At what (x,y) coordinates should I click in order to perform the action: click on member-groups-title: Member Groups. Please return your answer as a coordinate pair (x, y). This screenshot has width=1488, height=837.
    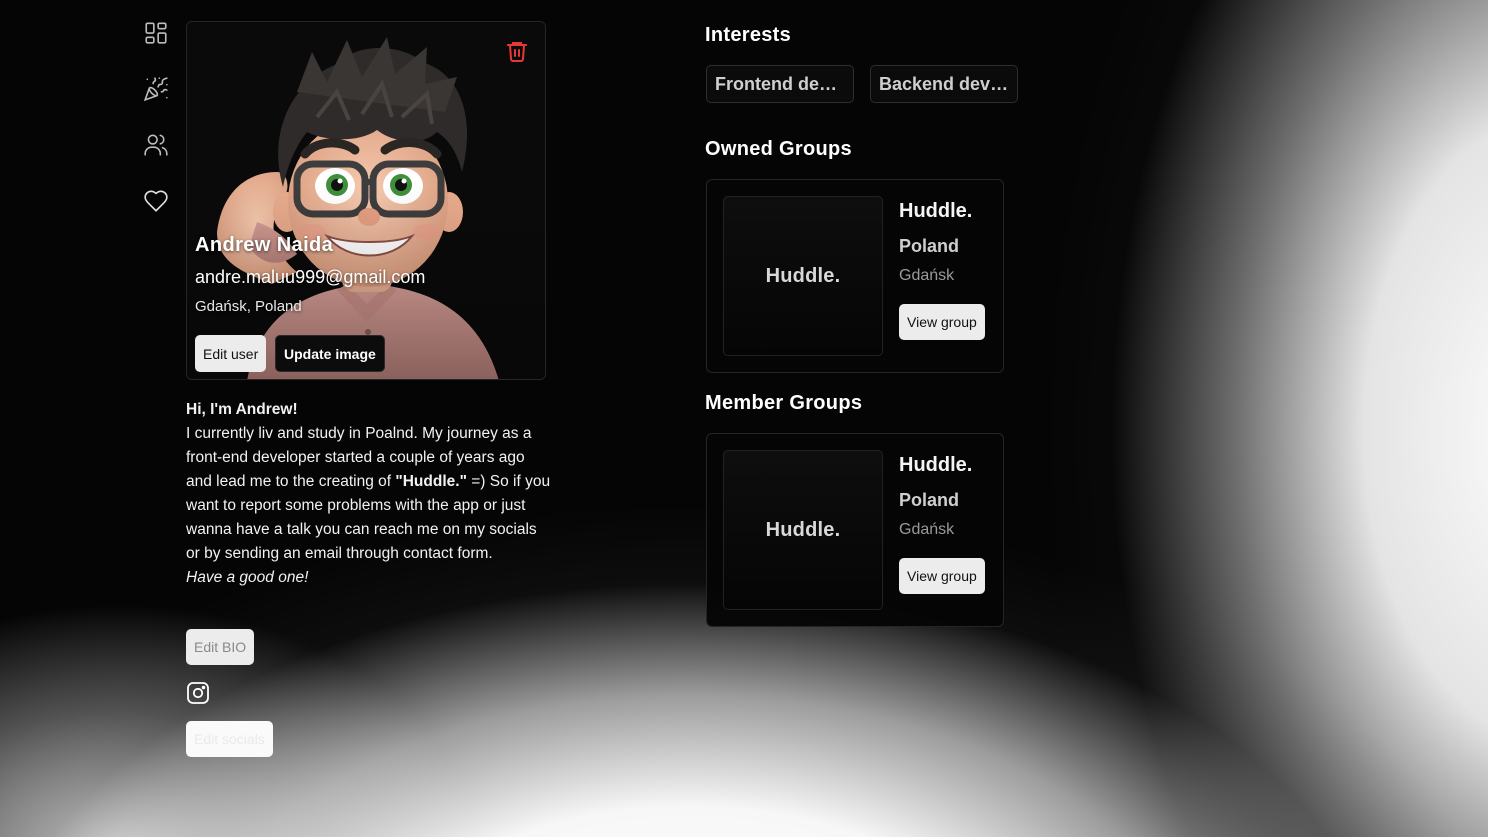
    Looking at the image, I should click on (784, 403).